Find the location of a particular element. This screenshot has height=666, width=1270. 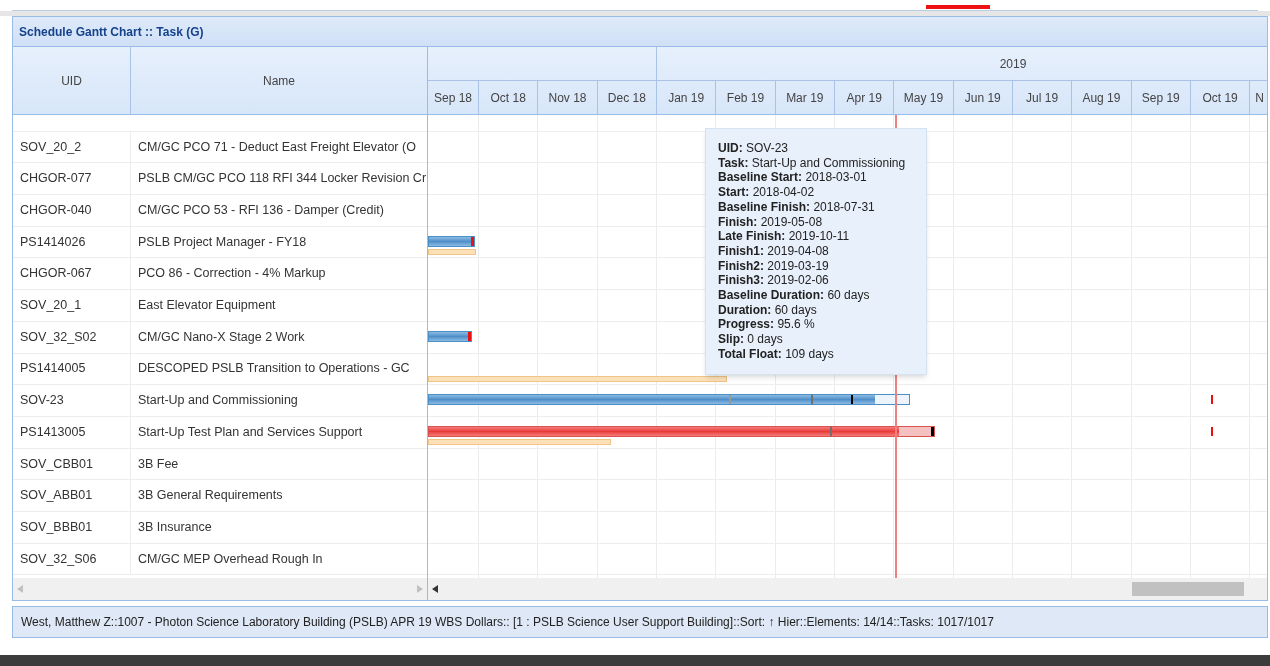

table-cell-text: PCO 86 - Correction - 4% Markup is located at coordinates (232, 274).